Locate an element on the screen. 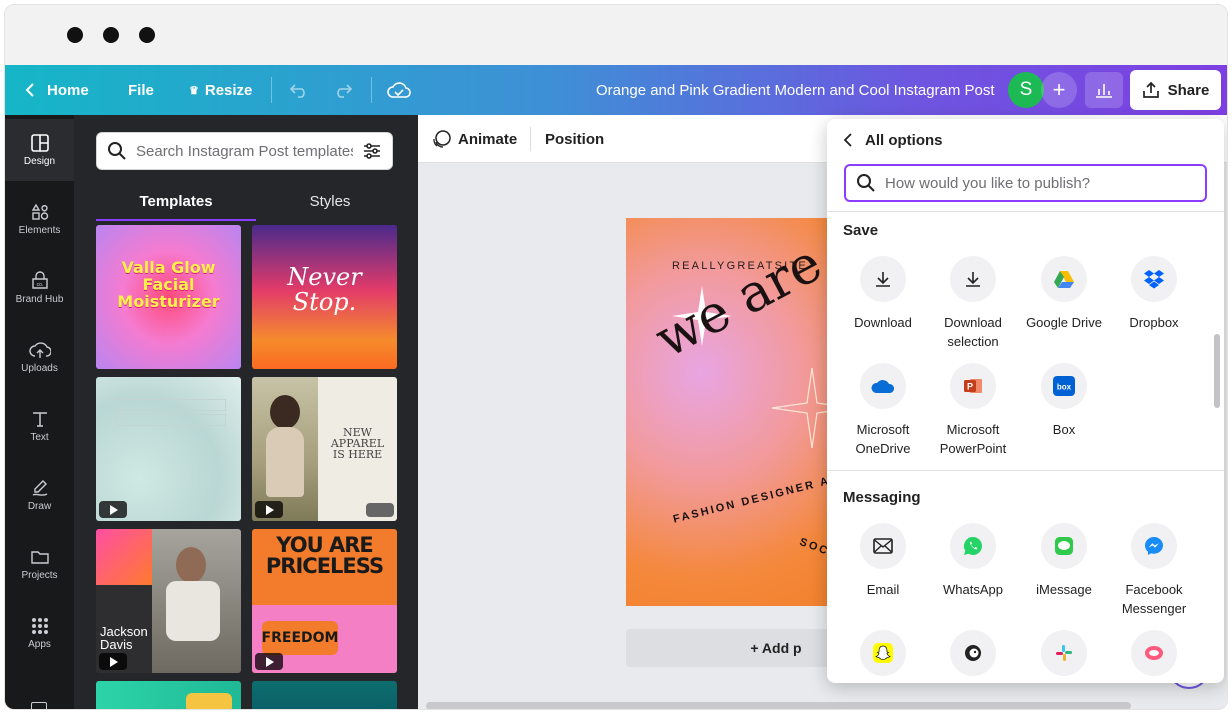  undo-icon is located at coordinates (297, 91).